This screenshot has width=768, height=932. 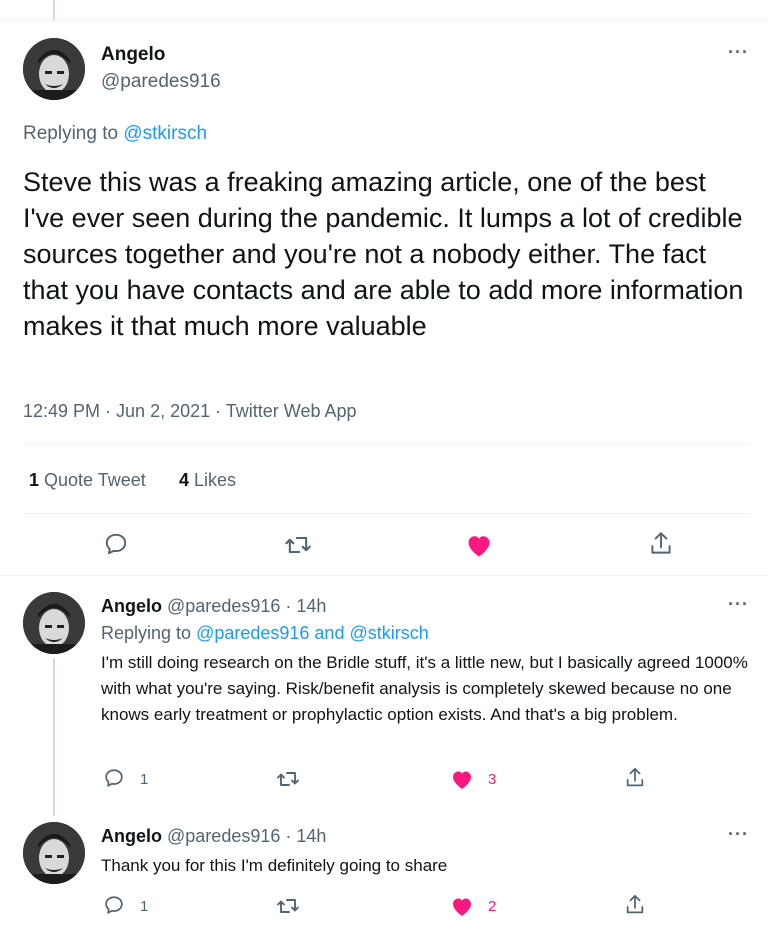 What do you see at coordinates (387, 513) in the screenshot?
I see `stats-divider-bottom` at bounding box center [387, 513].